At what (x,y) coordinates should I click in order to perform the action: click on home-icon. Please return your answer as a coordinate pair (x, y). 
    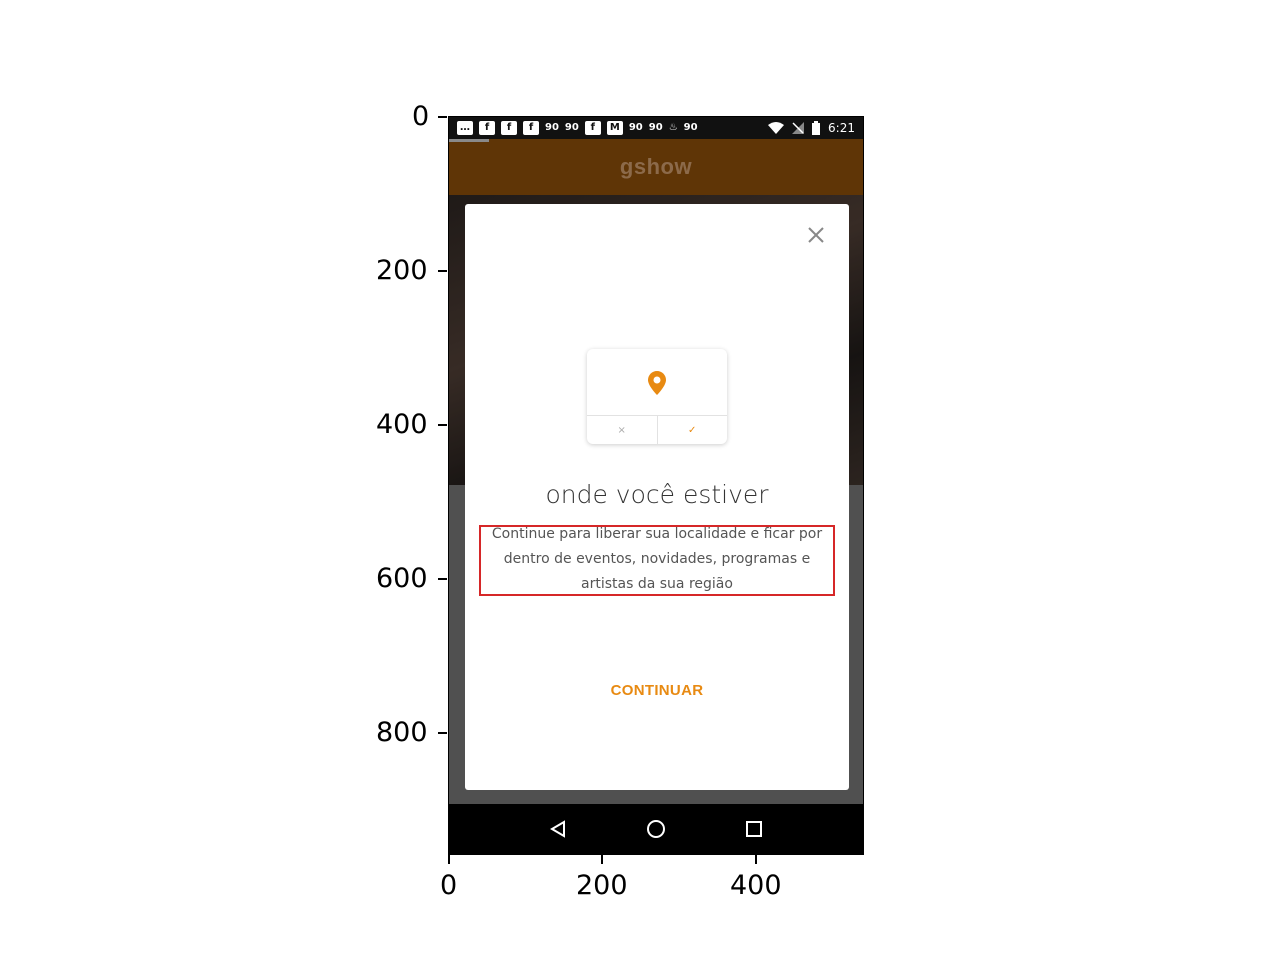
    Looking at the image, I should click on (656, 829).